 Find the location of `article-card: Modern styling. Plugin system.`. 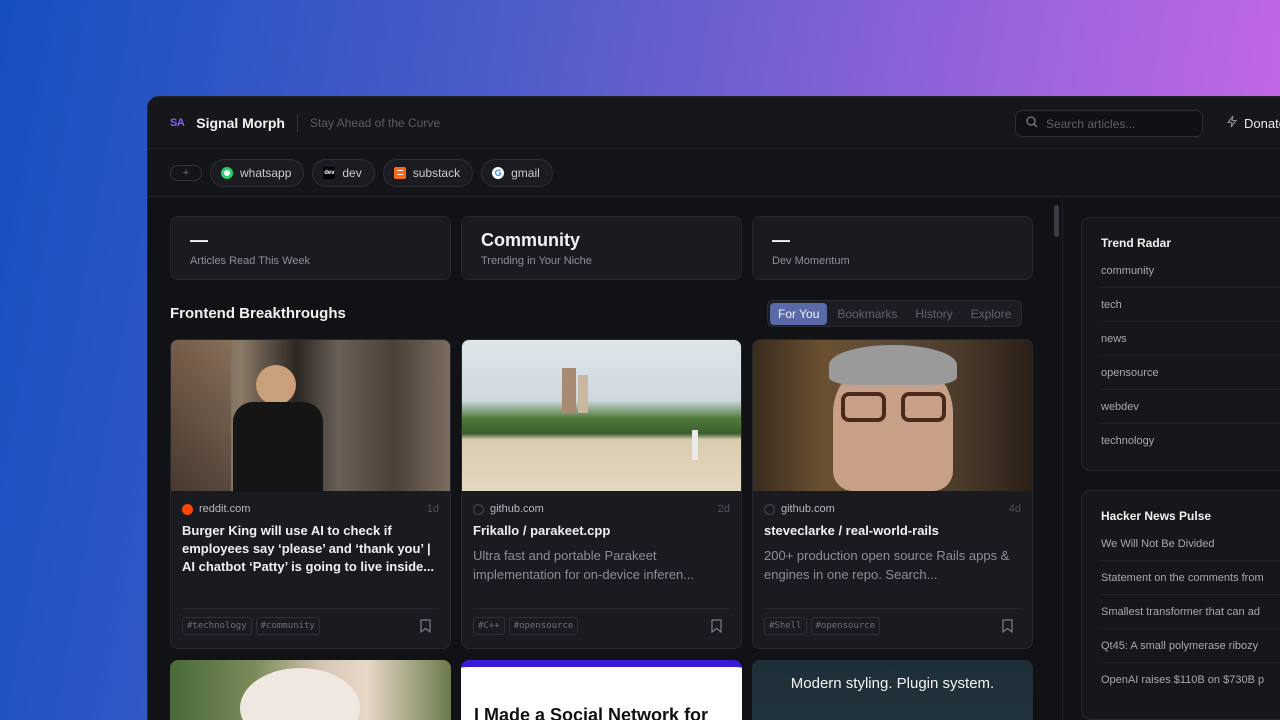

article-card: Modern styling. Plugin system. is located at coordinates (892, 690).